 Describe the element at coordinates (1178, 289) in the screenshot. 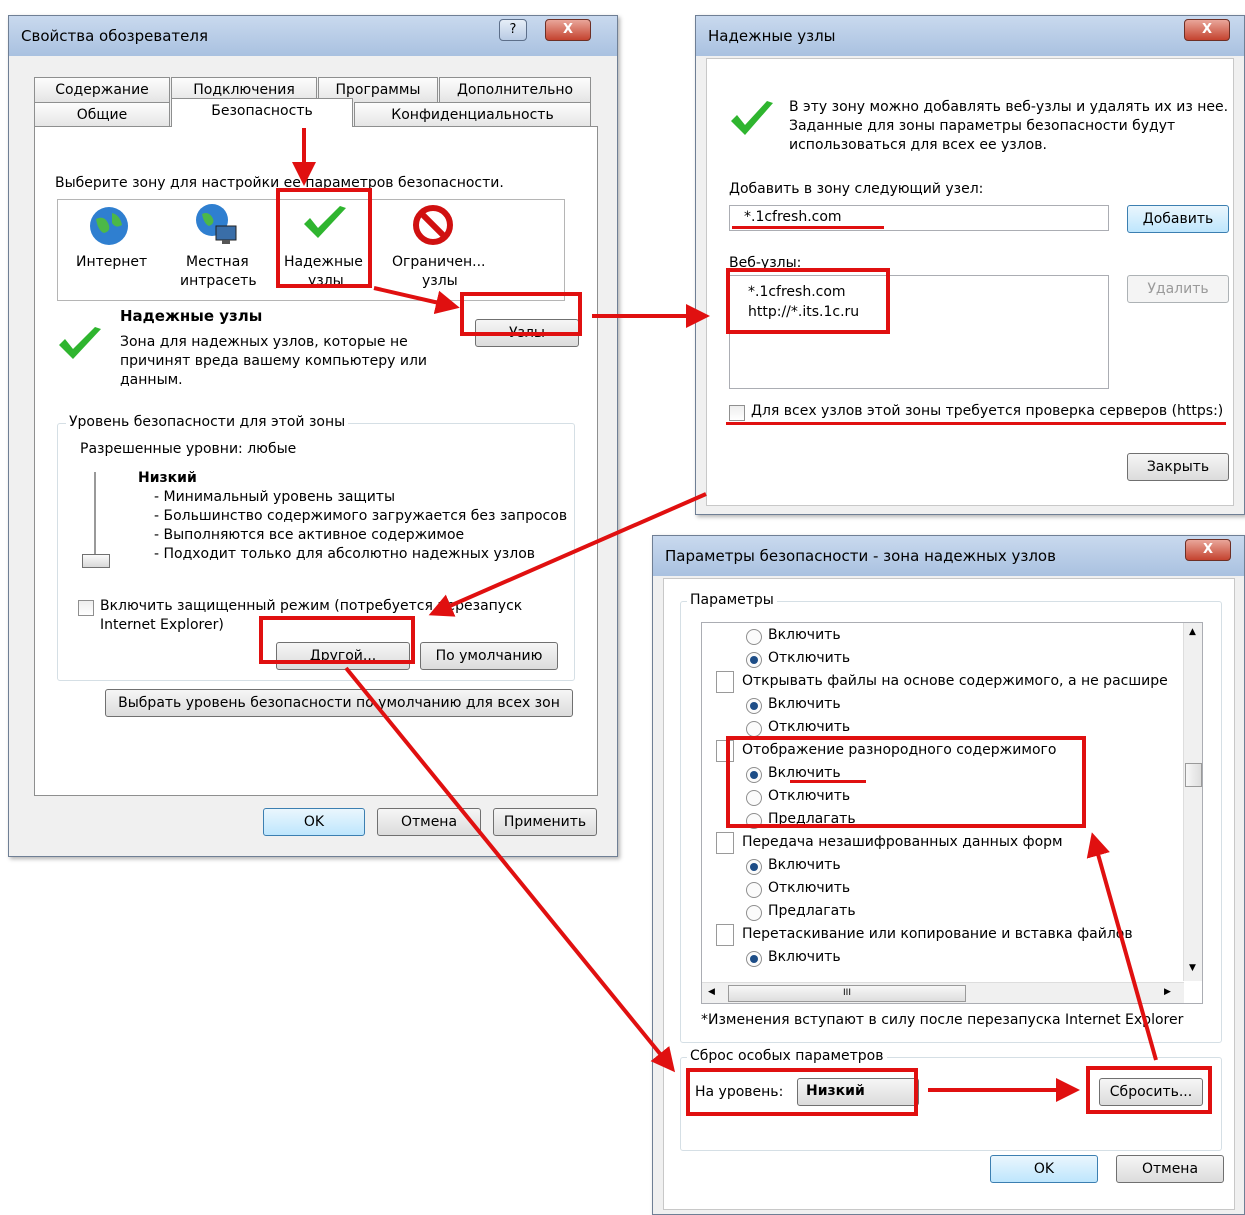

I see `remove-button: Удалить` at that location.